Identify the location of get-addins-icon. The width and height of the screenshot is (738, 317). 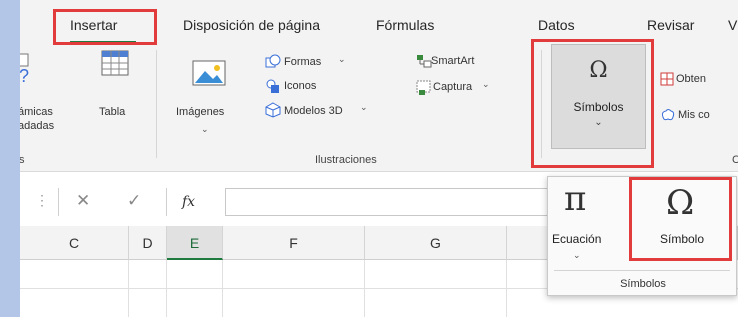
(667, 80).